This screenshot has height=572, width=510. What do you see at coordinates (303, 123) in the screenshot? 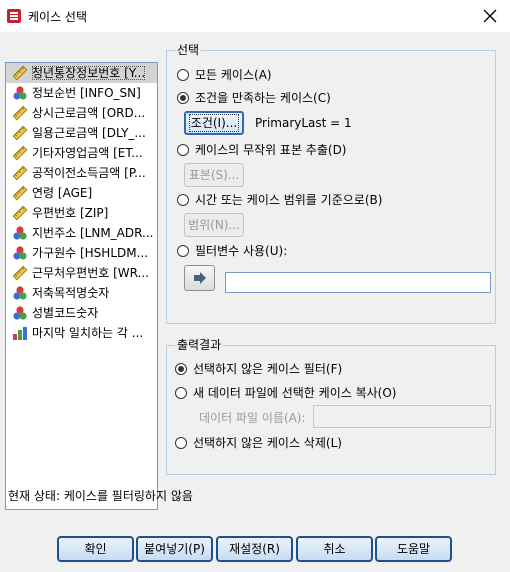
I see `condition-text: PrimaryLast = 1` at bounding box center [303, 123].